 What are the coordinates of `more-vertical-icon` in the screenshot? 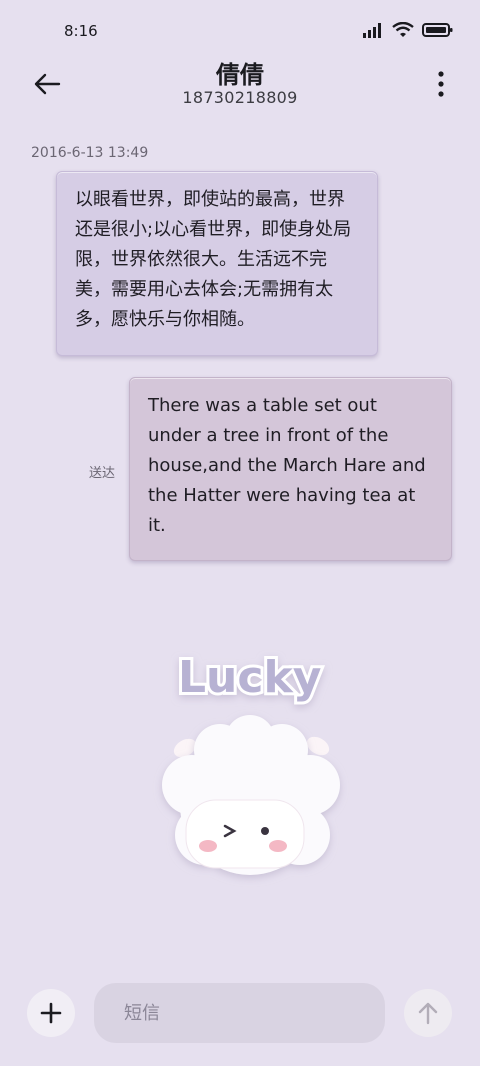 It's located at (441, 84).